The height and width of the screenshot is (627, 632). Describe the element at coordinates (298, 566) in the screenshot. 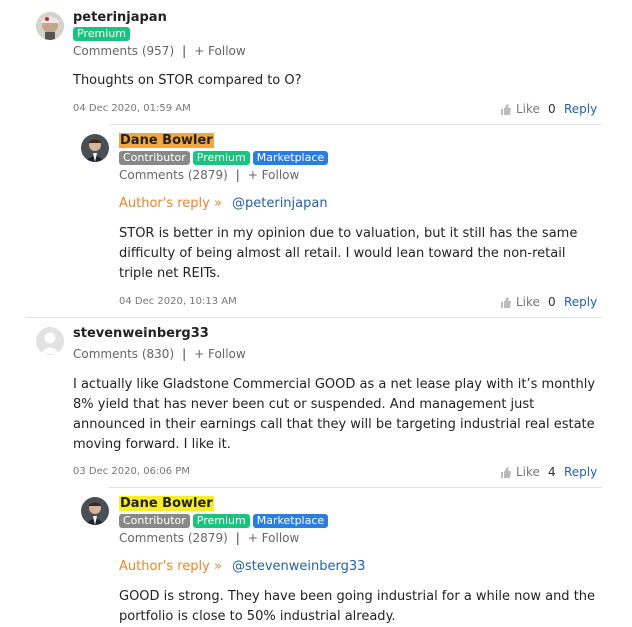

I see `mention-link: @stevenweinberg33` at that location.